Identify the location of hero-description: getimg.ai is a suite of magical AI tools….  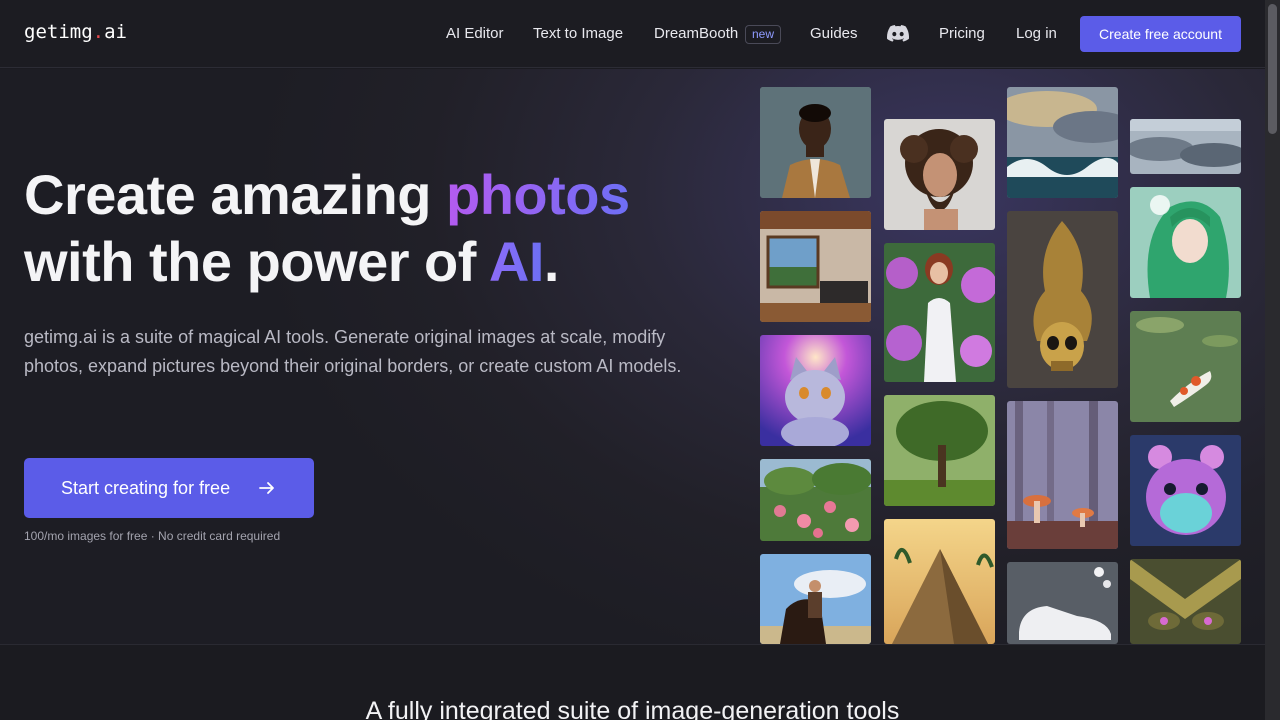
(353, 351).